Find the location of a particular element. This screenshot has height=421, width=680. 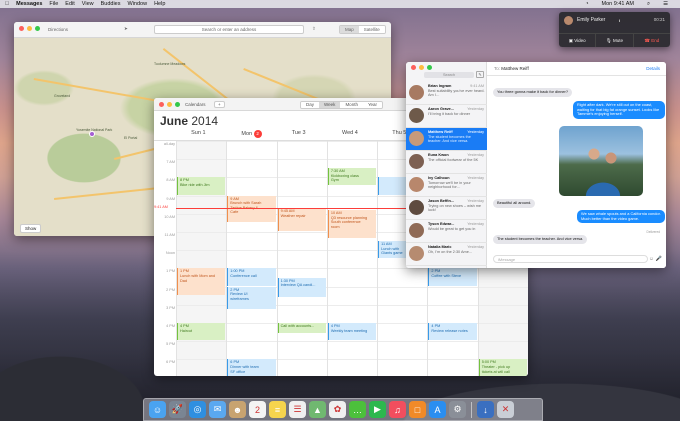

compose-icon: ✎ is located at coordinates (480, 74).